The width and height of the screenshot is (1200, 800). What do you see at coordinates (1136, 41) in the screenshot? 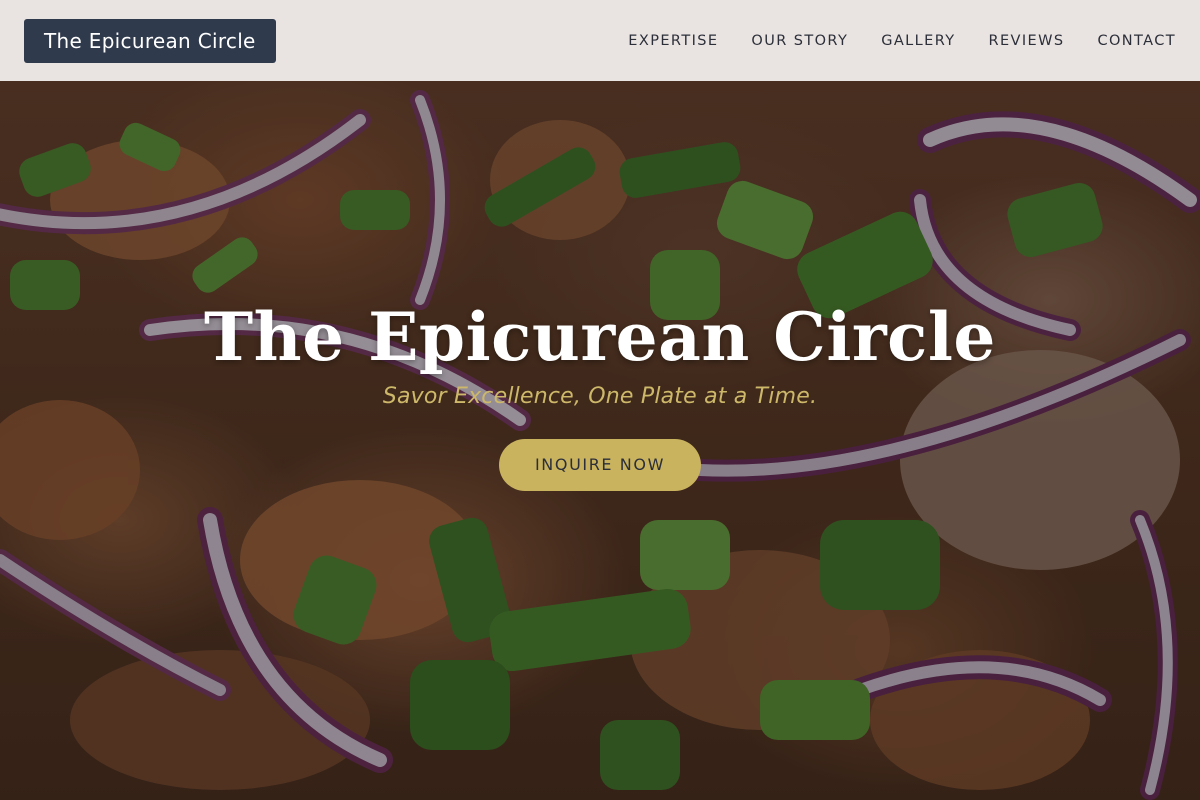
I see `nav-item-contact: CONTACT` at bounding box center [1136, 41].